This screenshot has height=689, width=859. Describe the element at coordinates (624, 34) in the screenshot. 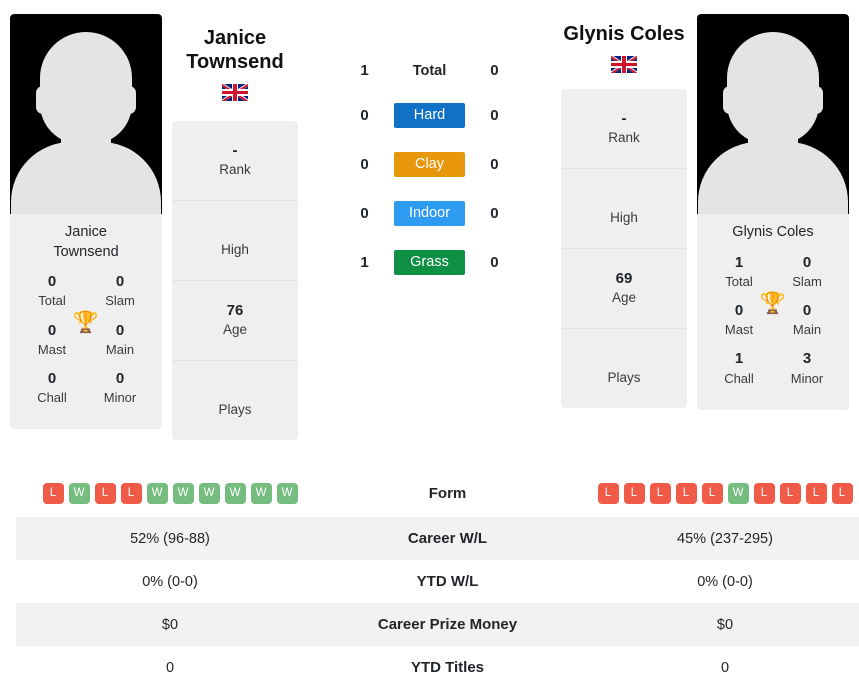

I see `right-name-line1: Glynis Coles` at that location.